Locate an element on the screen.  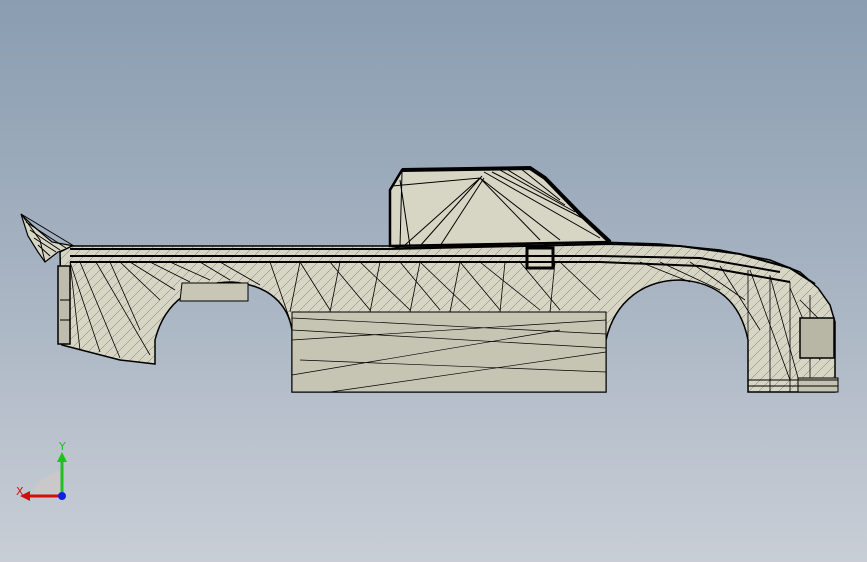
x-axis-label: X is located at coordinates (20, 491).